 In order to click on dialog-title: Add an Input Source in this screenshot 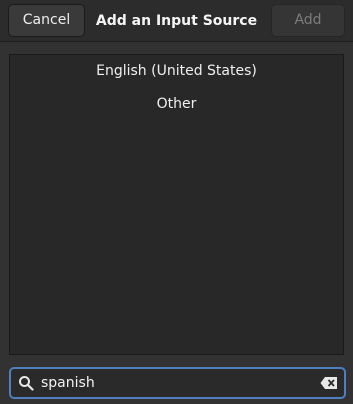, I will do `click(176, 21)`.